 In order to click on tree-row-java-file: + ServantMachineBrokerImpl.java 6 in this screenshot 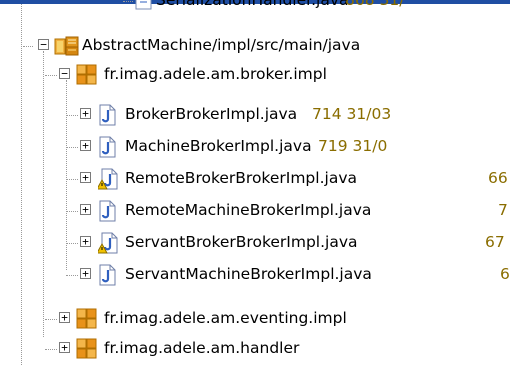, I will do `click(255, 276)`.